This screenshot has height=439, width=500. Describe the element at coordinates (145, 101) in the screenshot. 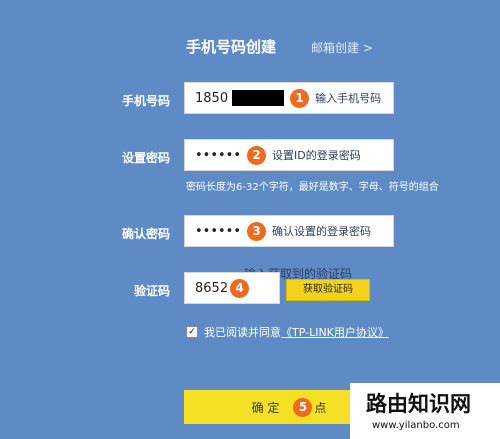

I see `phone-label: 手机号码` at that location.